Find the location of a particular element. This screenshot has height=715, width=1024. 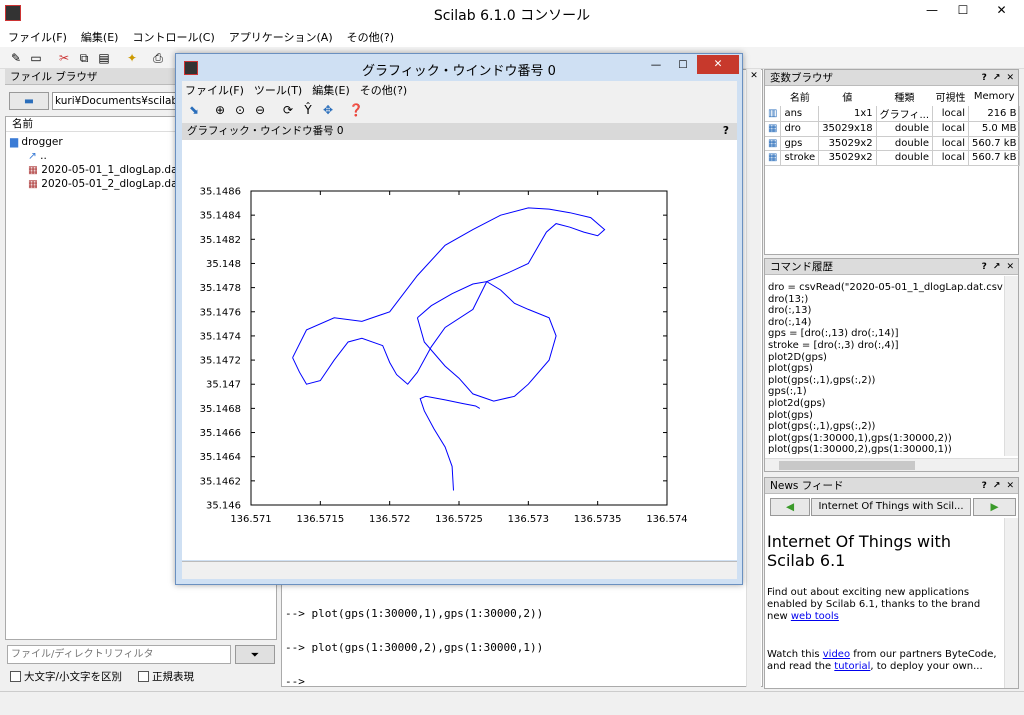

graphic-subheader: グラフィック・ウインドウ番号 0 ? is located at coordinates (459, 131).